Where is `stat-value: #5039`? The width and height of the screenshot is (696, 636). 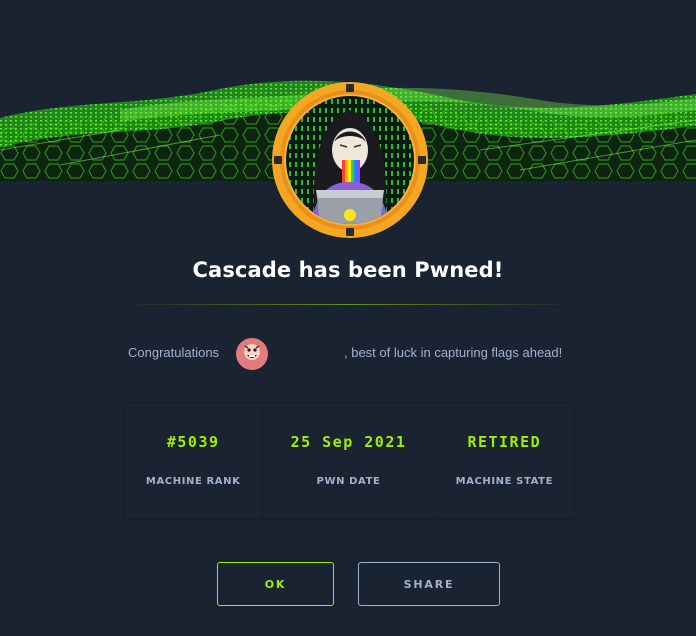 stat-value: #5039 is located at coordinates (193, 442).